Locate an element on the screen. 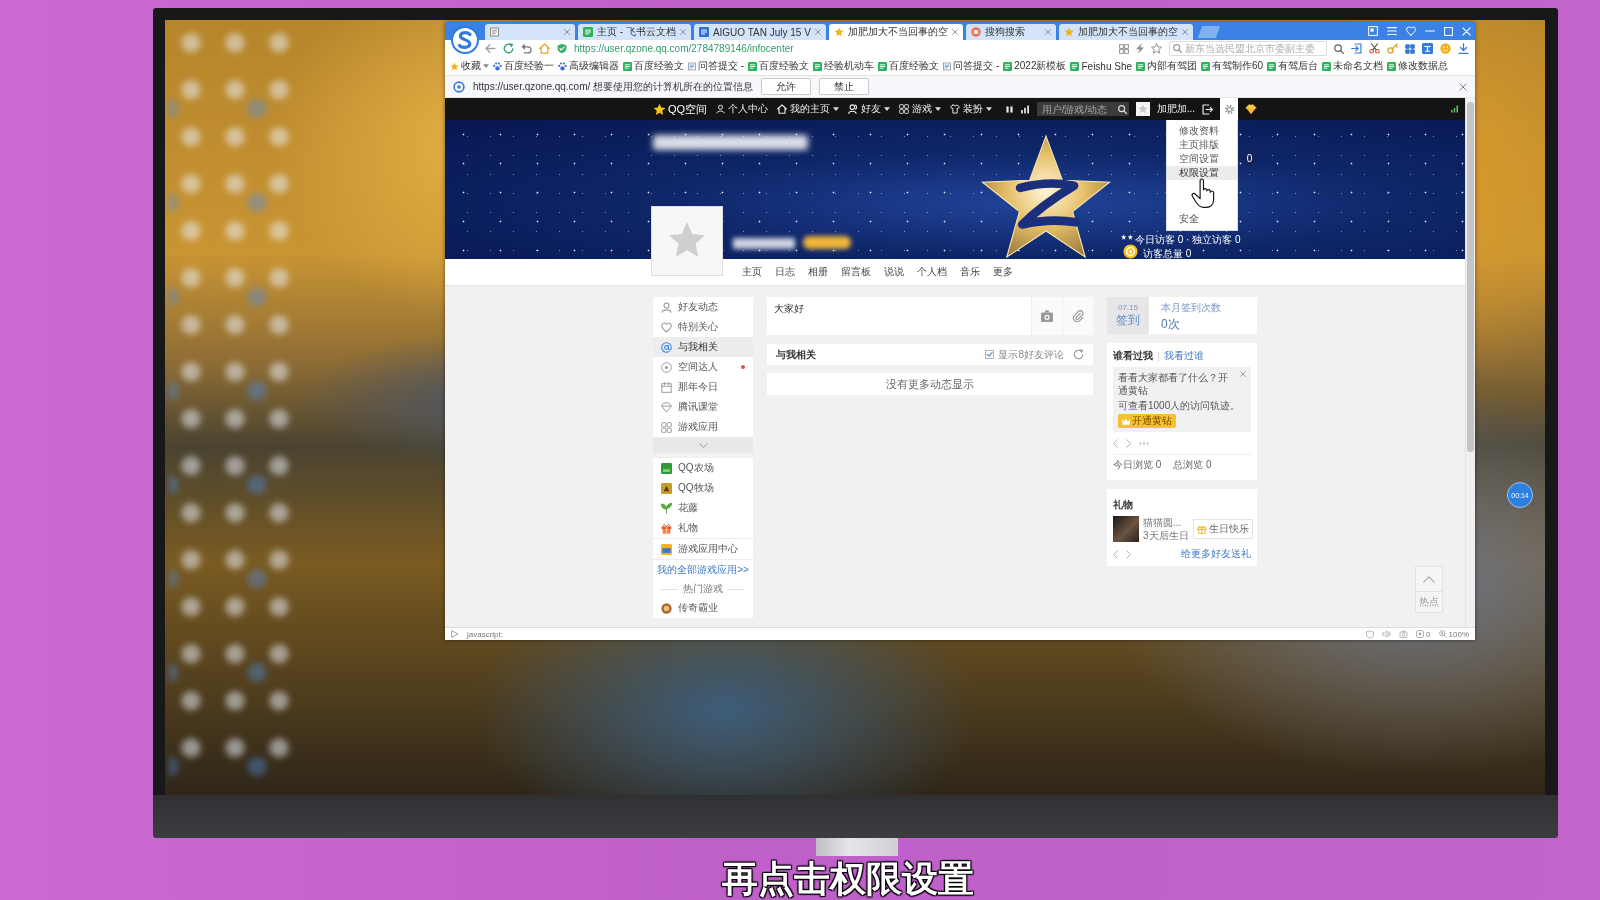 This screenshot has width=1600, height=900. post-input: 大家好 is located at coordinates (899, 316).